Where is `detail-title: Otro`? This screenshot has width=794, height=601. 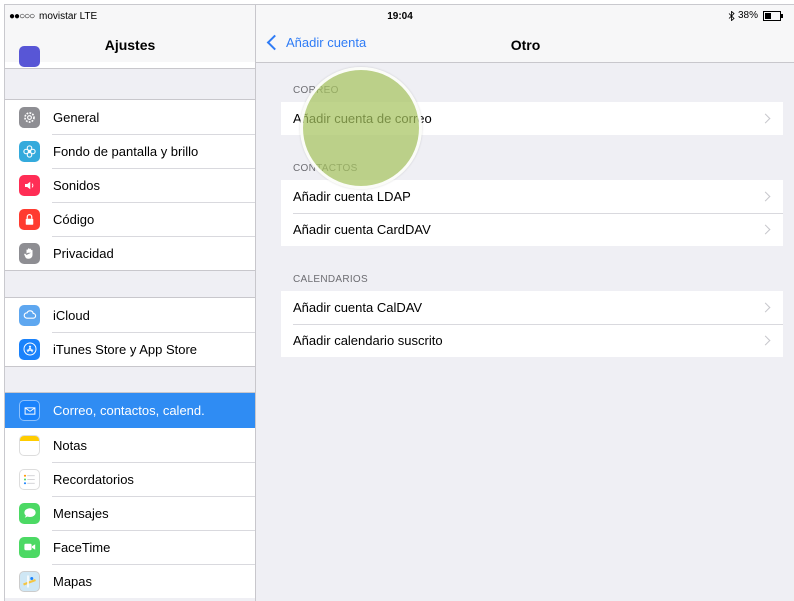
detail-title: Otro is located at coordinates (525, 45).